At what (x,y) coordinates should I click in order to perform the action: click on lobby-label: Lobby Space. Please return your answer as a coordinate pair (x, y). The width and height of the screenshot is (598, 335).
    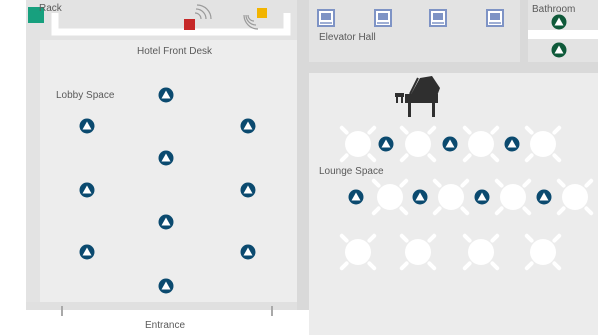
    Looking at the image, I should click on (85, 95).